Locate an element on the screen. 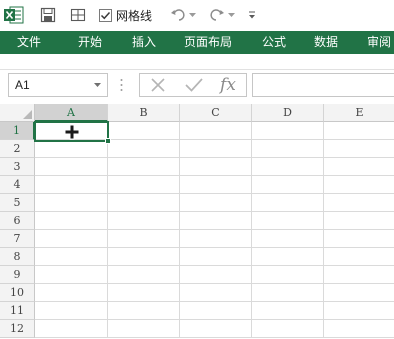 Image resolution: width=394 pixels, height=339 pixels. cell-e3 is located at coordinates (359, 167).